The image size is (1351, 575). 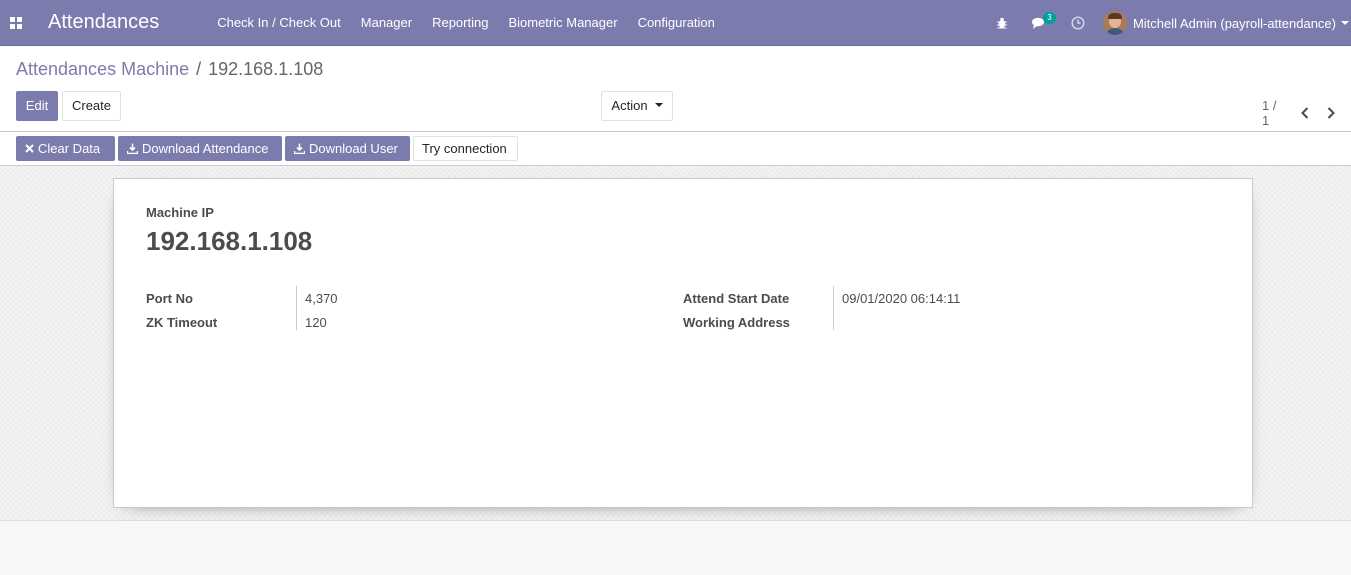 What do you see at coordinates (296, 308) in the screenshot?
I see `left-group-divider` at bounding box center [296, 308].